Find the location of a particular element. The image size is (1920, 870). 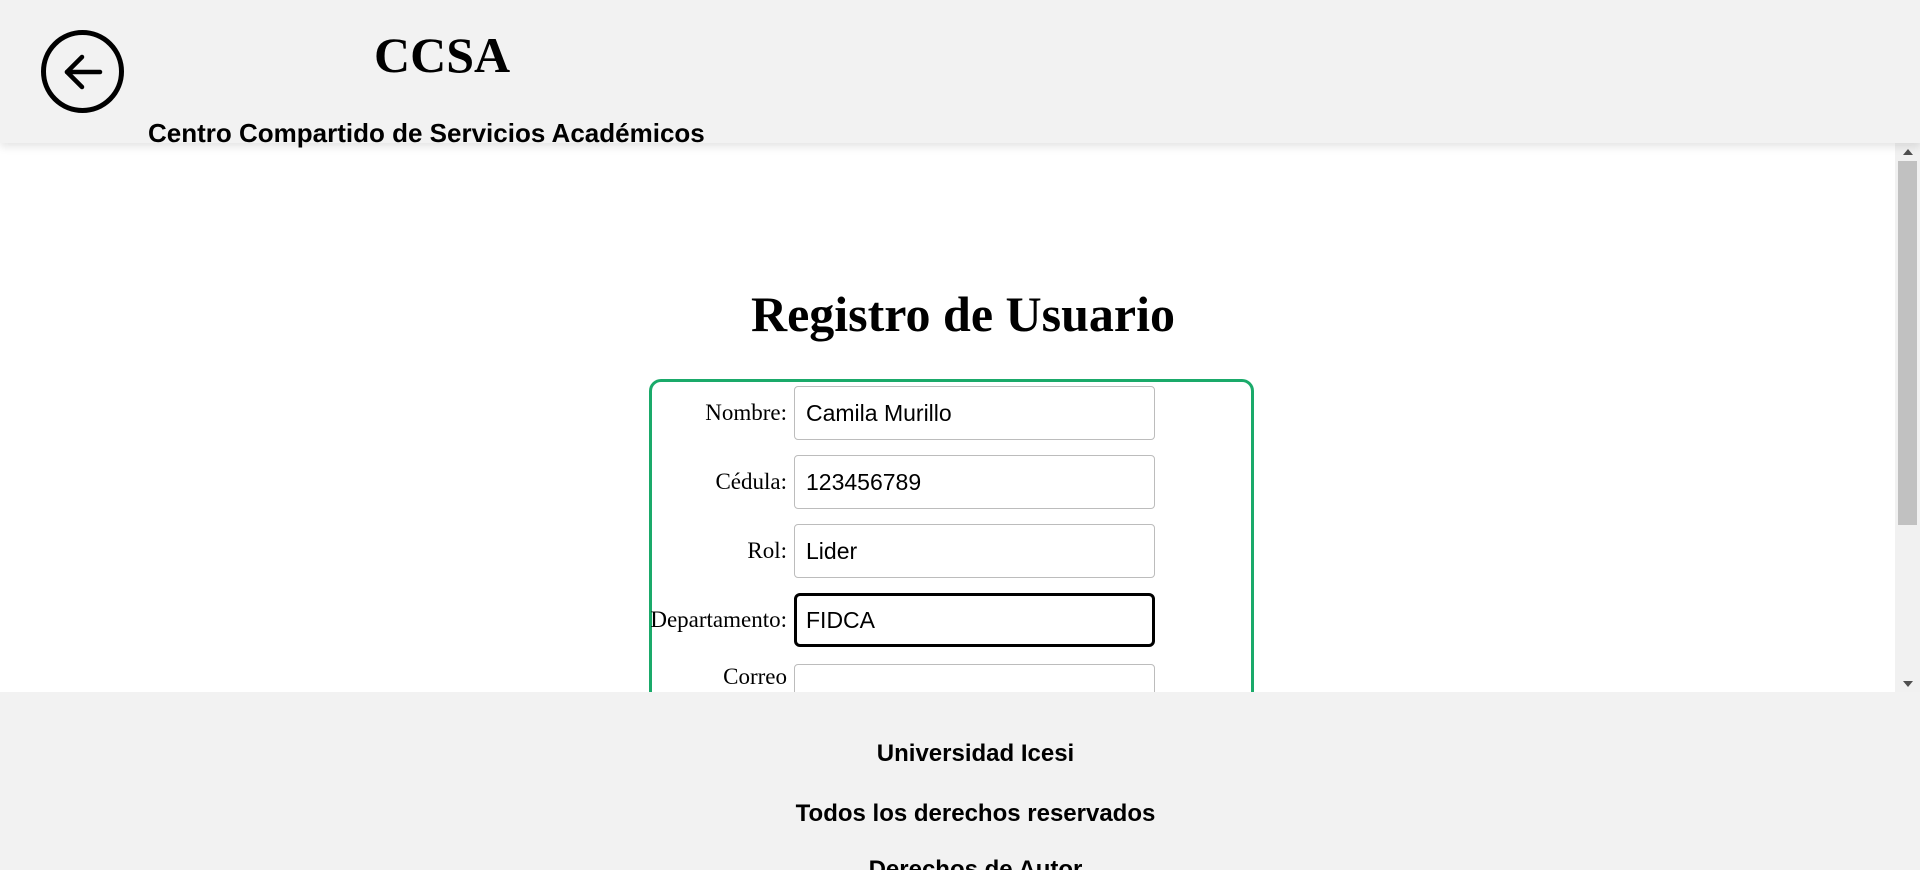

arrow-left-icon is located at coordinates (83, 71).